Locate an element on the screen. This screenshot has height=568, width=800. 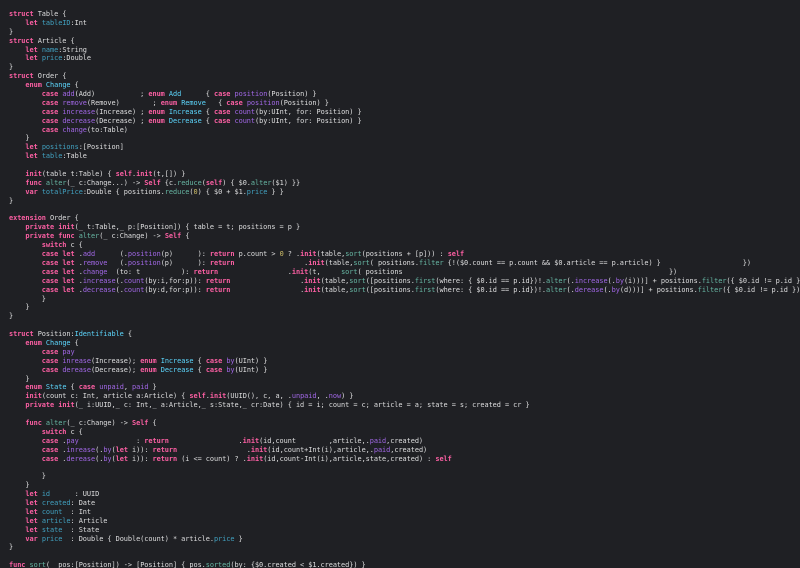
code-token: (Position) } is located at coordinates (304, 102).